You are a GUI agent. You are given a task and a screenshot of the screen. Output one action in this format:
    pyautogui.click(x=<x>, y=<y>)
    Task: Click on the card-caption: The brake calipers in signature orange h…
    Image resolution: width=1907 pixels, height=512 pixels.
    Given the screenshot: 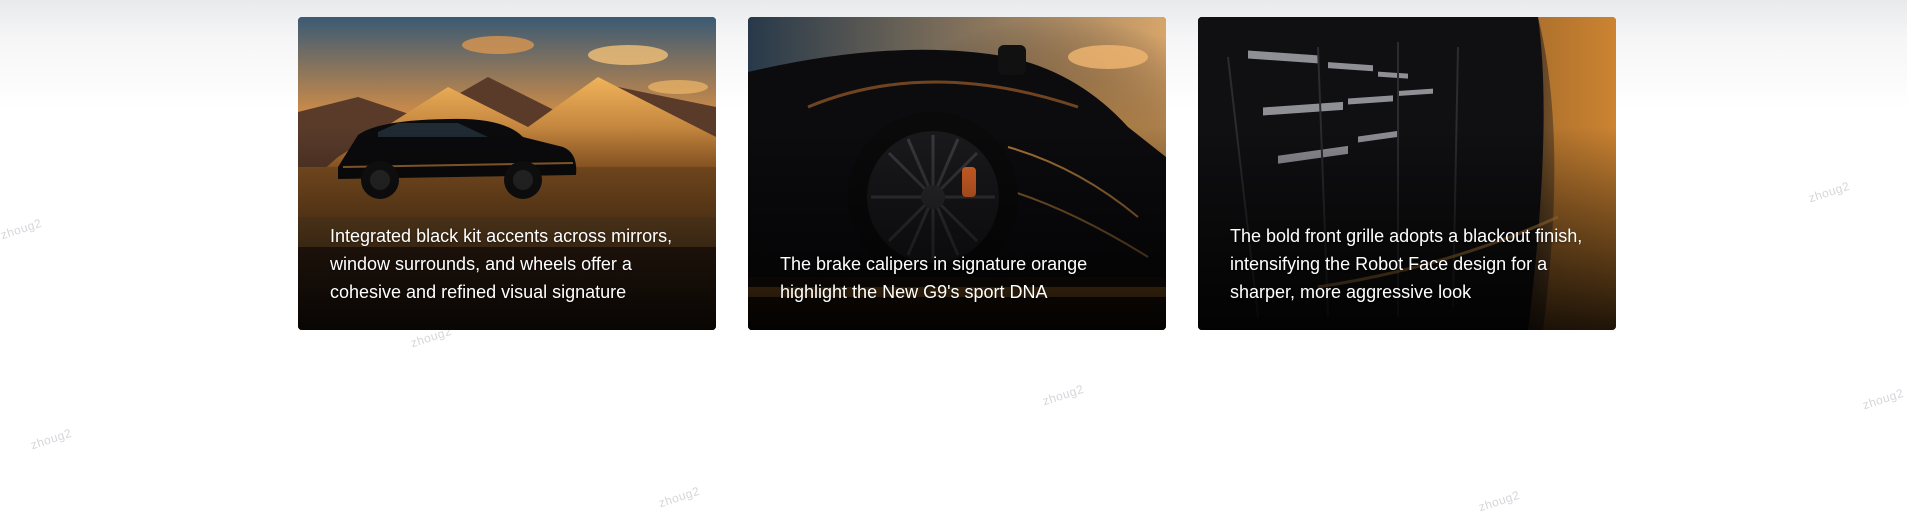 What is the action you would take?
    pyautogui.click(x=934, y=278)
    